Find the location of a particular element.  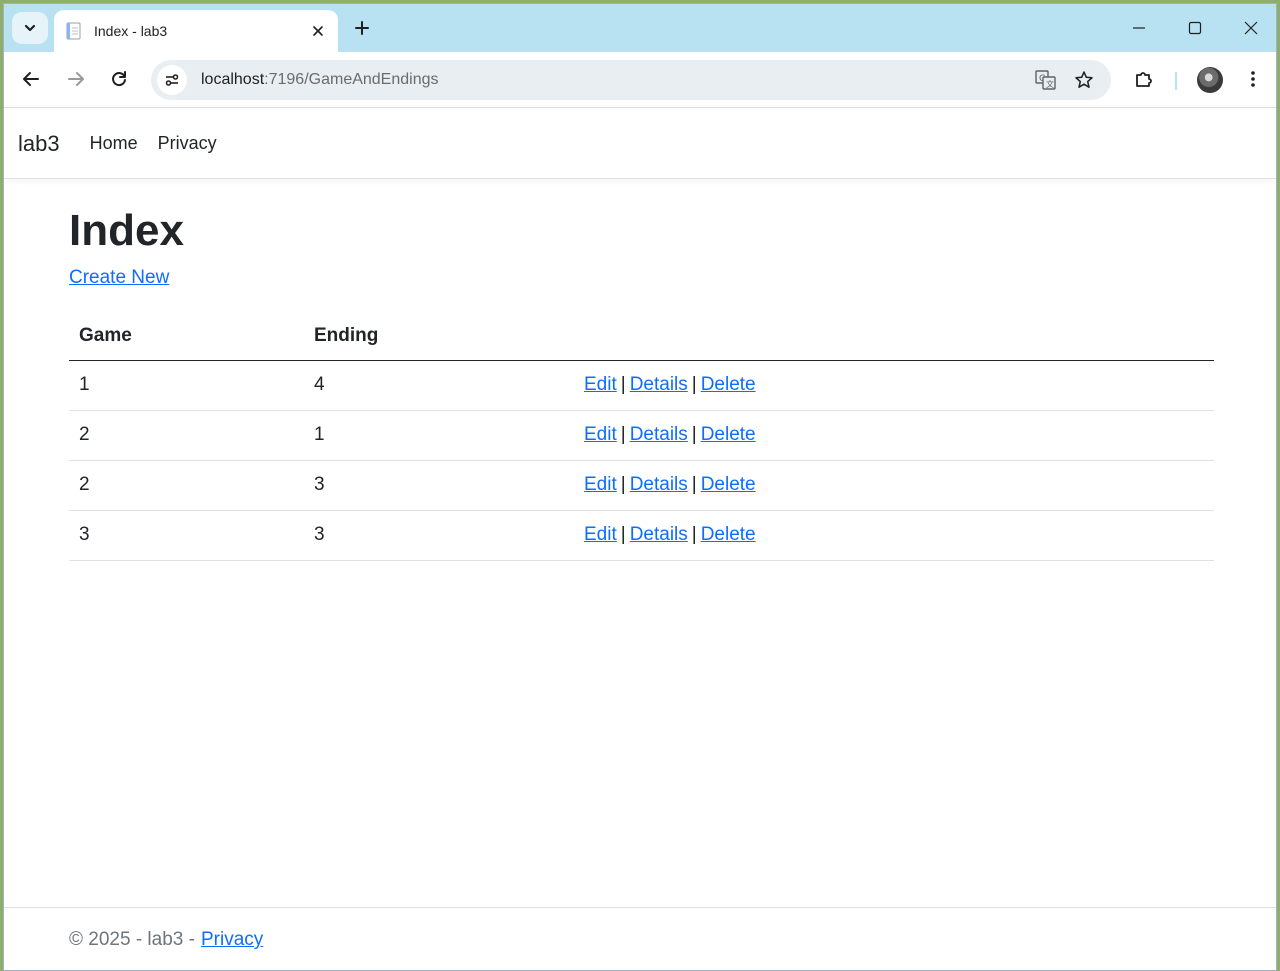

footer-privacy-link: Privacy is located at coordinates (232, 940).